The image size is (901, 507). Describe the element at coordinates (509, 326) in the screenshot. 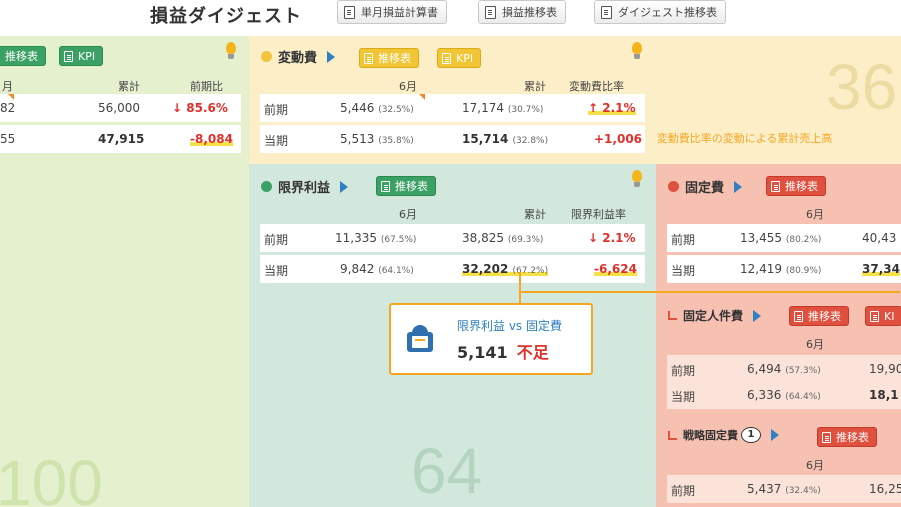

I see `callout-title: 限界利益 vs 固定費` at that location.